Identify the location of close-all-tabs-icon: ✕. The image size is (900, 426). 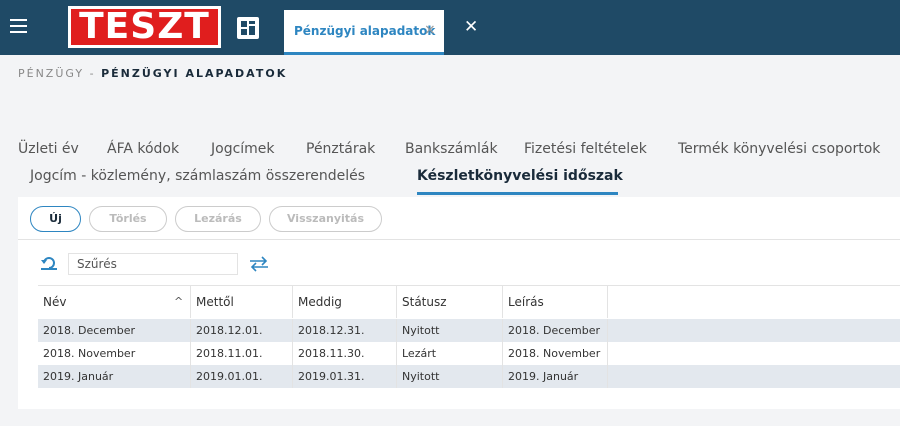
(471, 27).